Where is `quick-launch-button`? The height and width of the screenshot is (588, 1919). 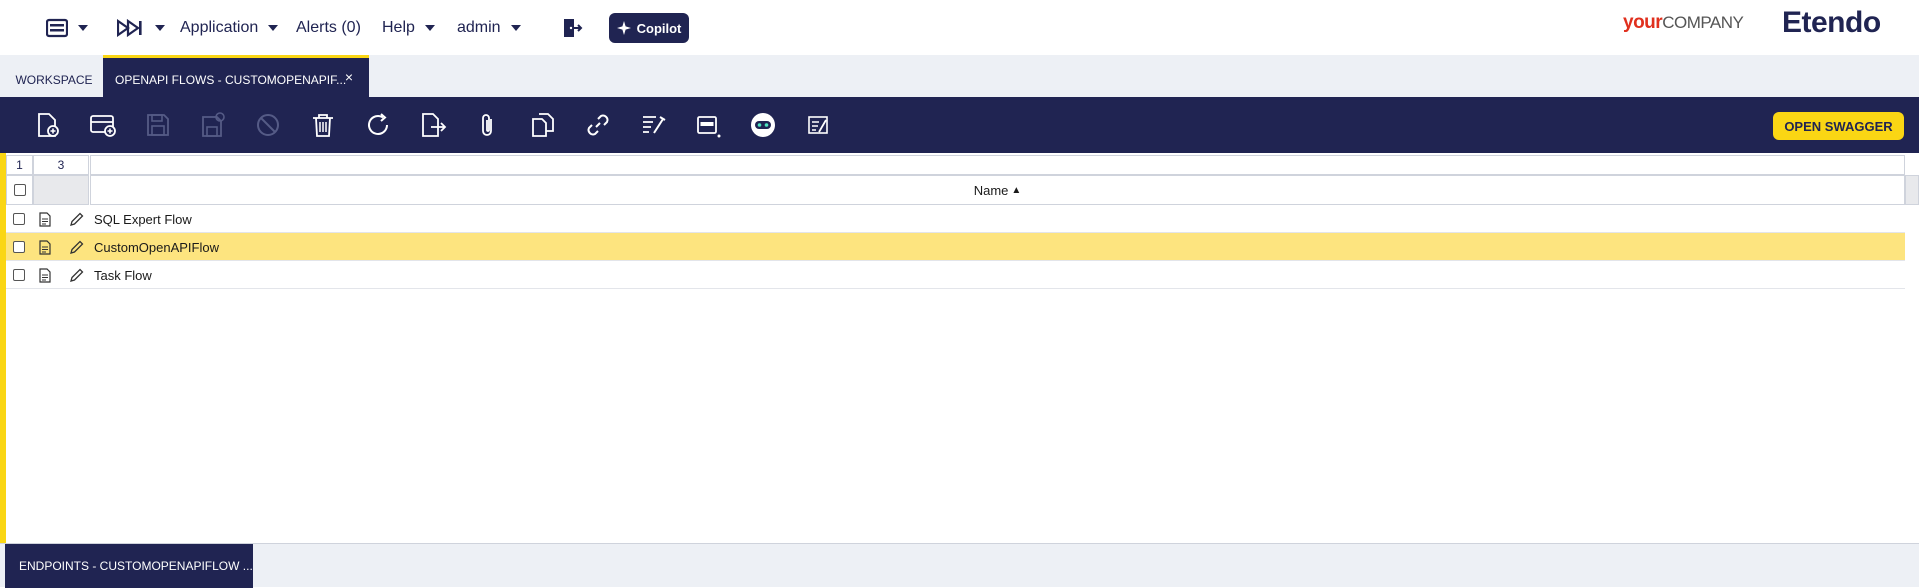 quick-launch-button is located at coordinates (141, 27).